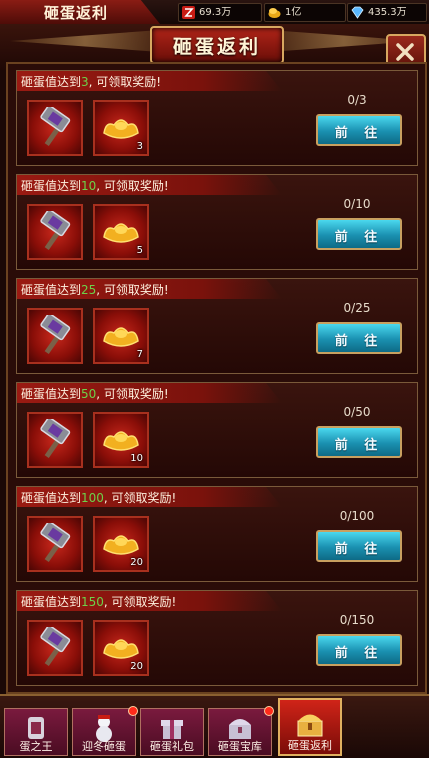 Image resolution: width=429 pixels, height=758 pixels. I want to click on resource-gold: 1亿, so click(305, 12).